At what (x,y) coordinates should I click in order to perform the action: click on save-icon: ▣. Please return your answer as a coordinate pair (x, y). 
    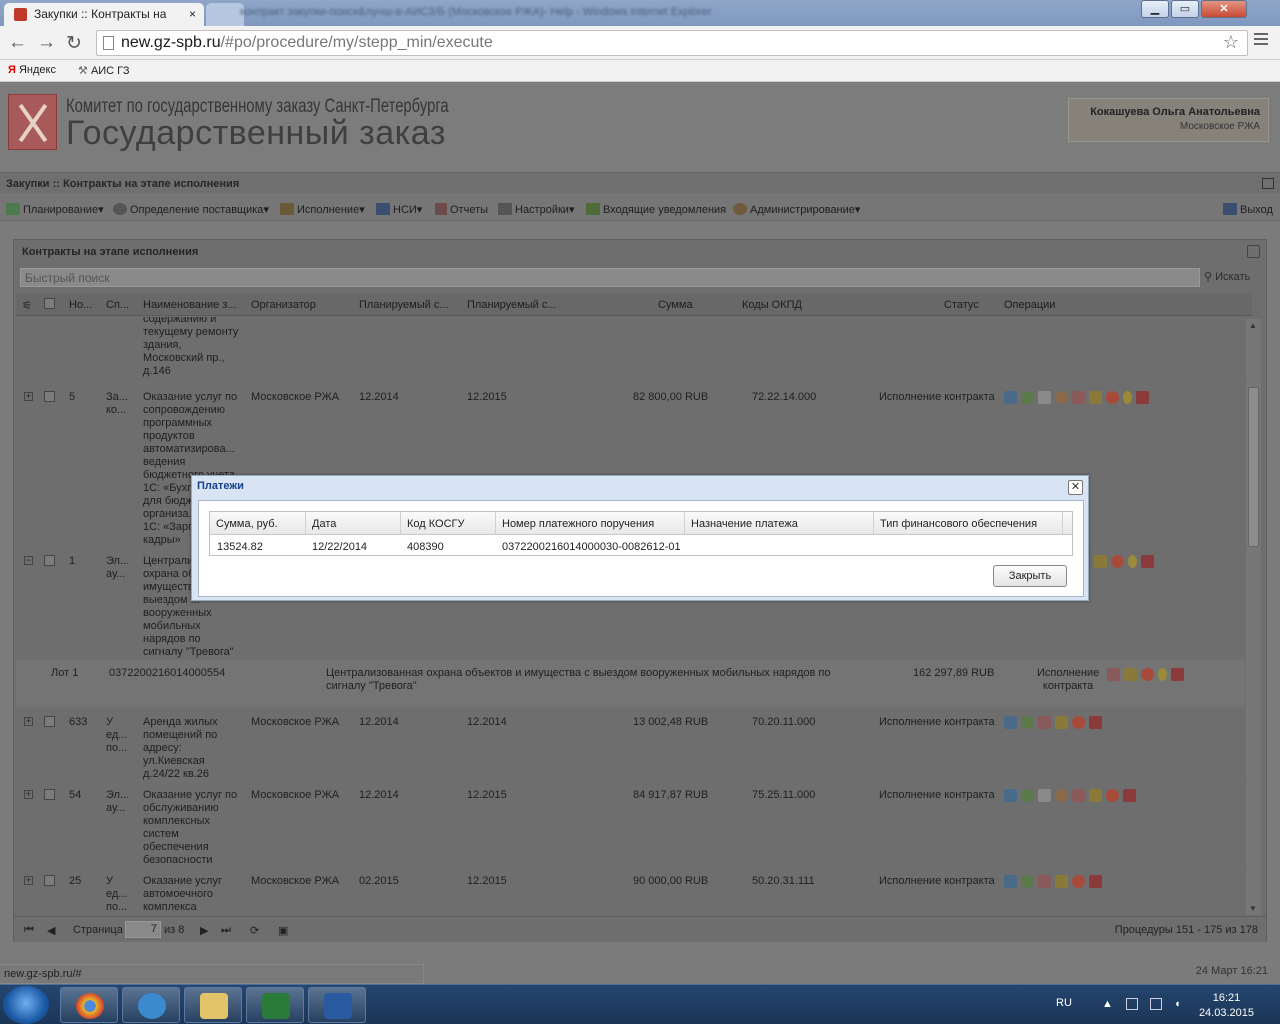
    Looking at the image, I should click on (283, 930).